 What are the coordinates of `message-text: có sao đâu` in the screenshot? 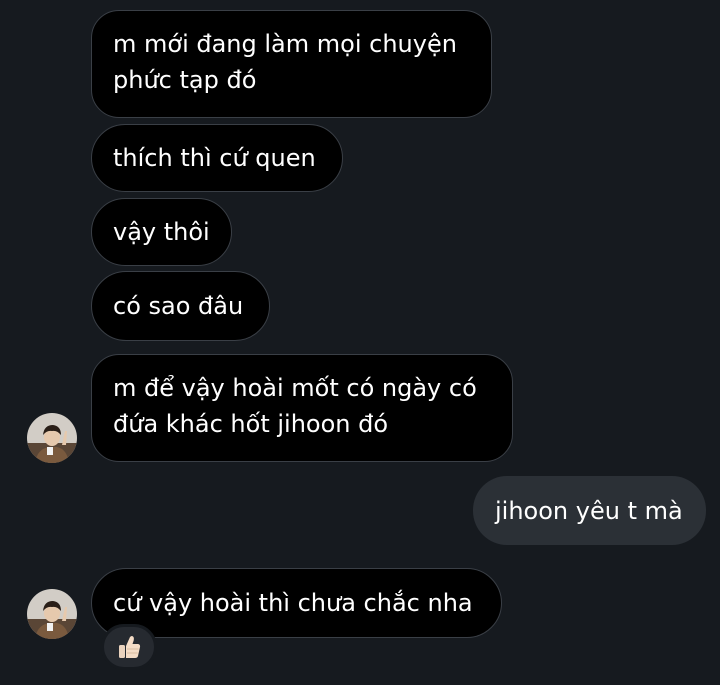 It's located at (178, 306).